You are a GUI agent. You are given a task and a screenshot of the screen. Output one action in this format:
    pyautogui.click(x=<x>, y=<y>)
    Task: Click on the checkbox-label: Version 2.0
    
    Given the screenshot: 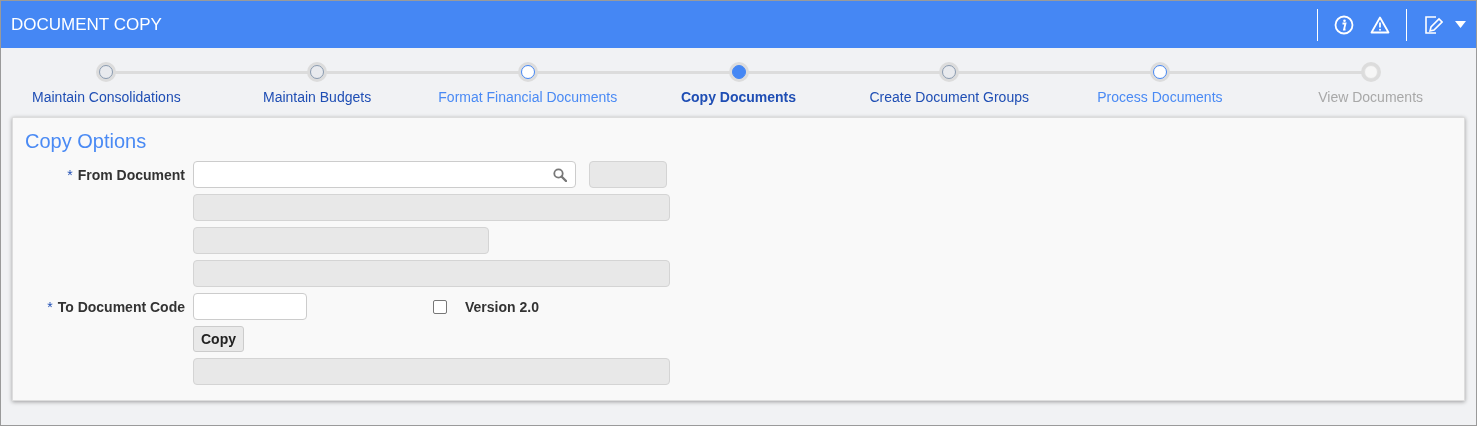 What is the action you would take?
    pyautogui.click(x=502, y=306)
    